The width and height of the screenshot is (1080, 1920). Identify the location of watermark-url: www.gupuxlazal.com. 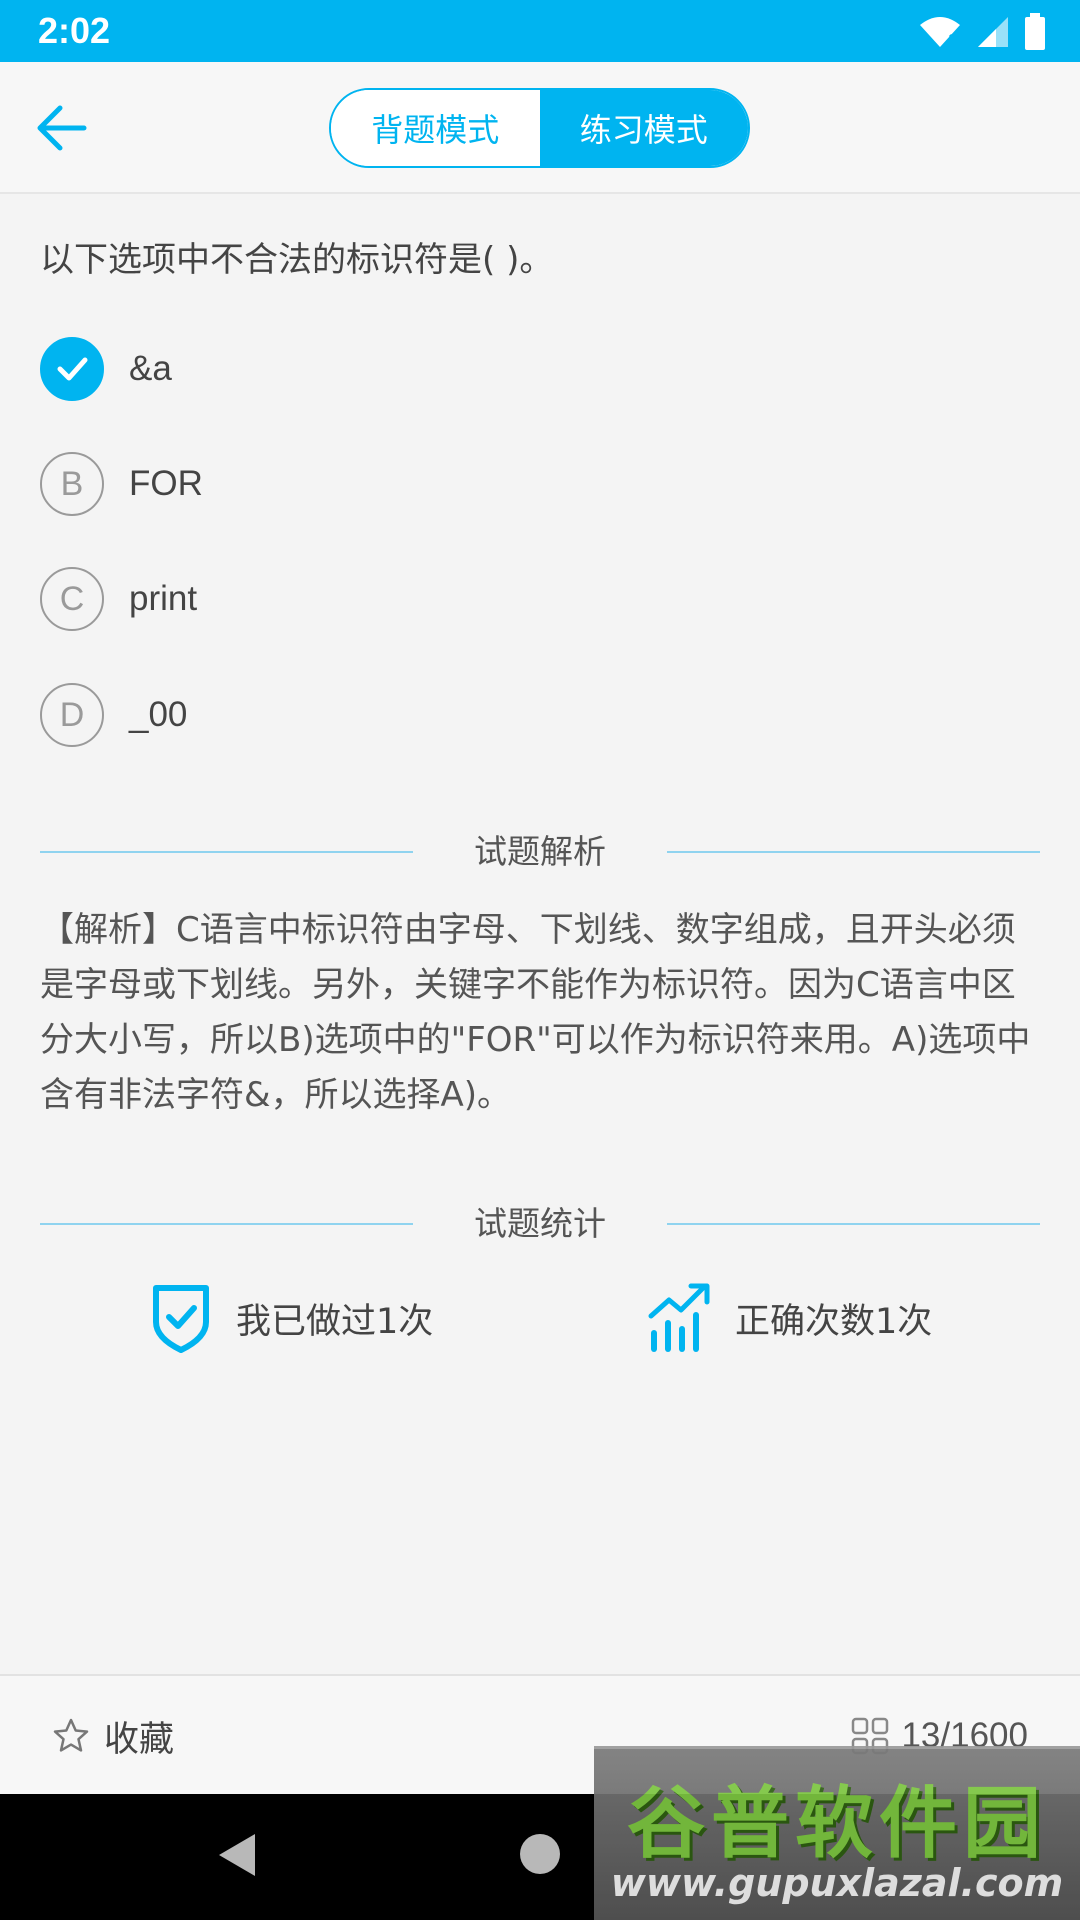
(837, 1883).